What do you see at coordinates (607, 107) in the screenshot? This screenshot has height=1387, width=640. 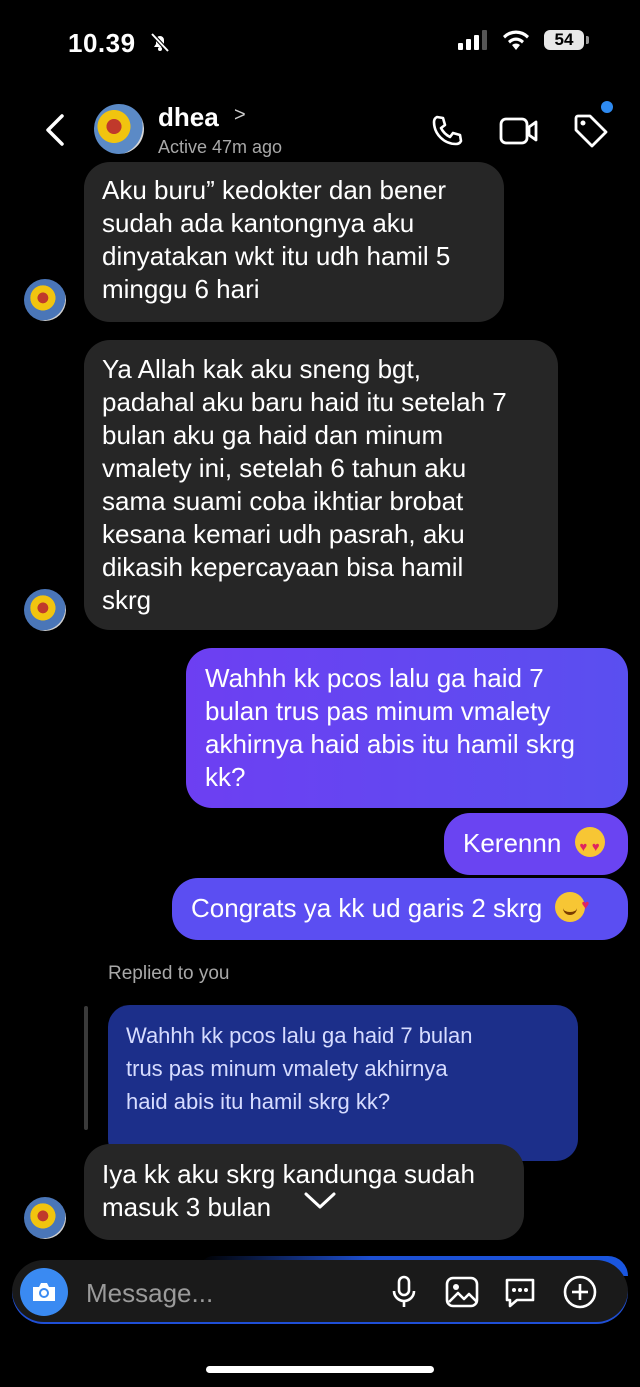 I see `notification-dot` at bounding box center [607, 107].